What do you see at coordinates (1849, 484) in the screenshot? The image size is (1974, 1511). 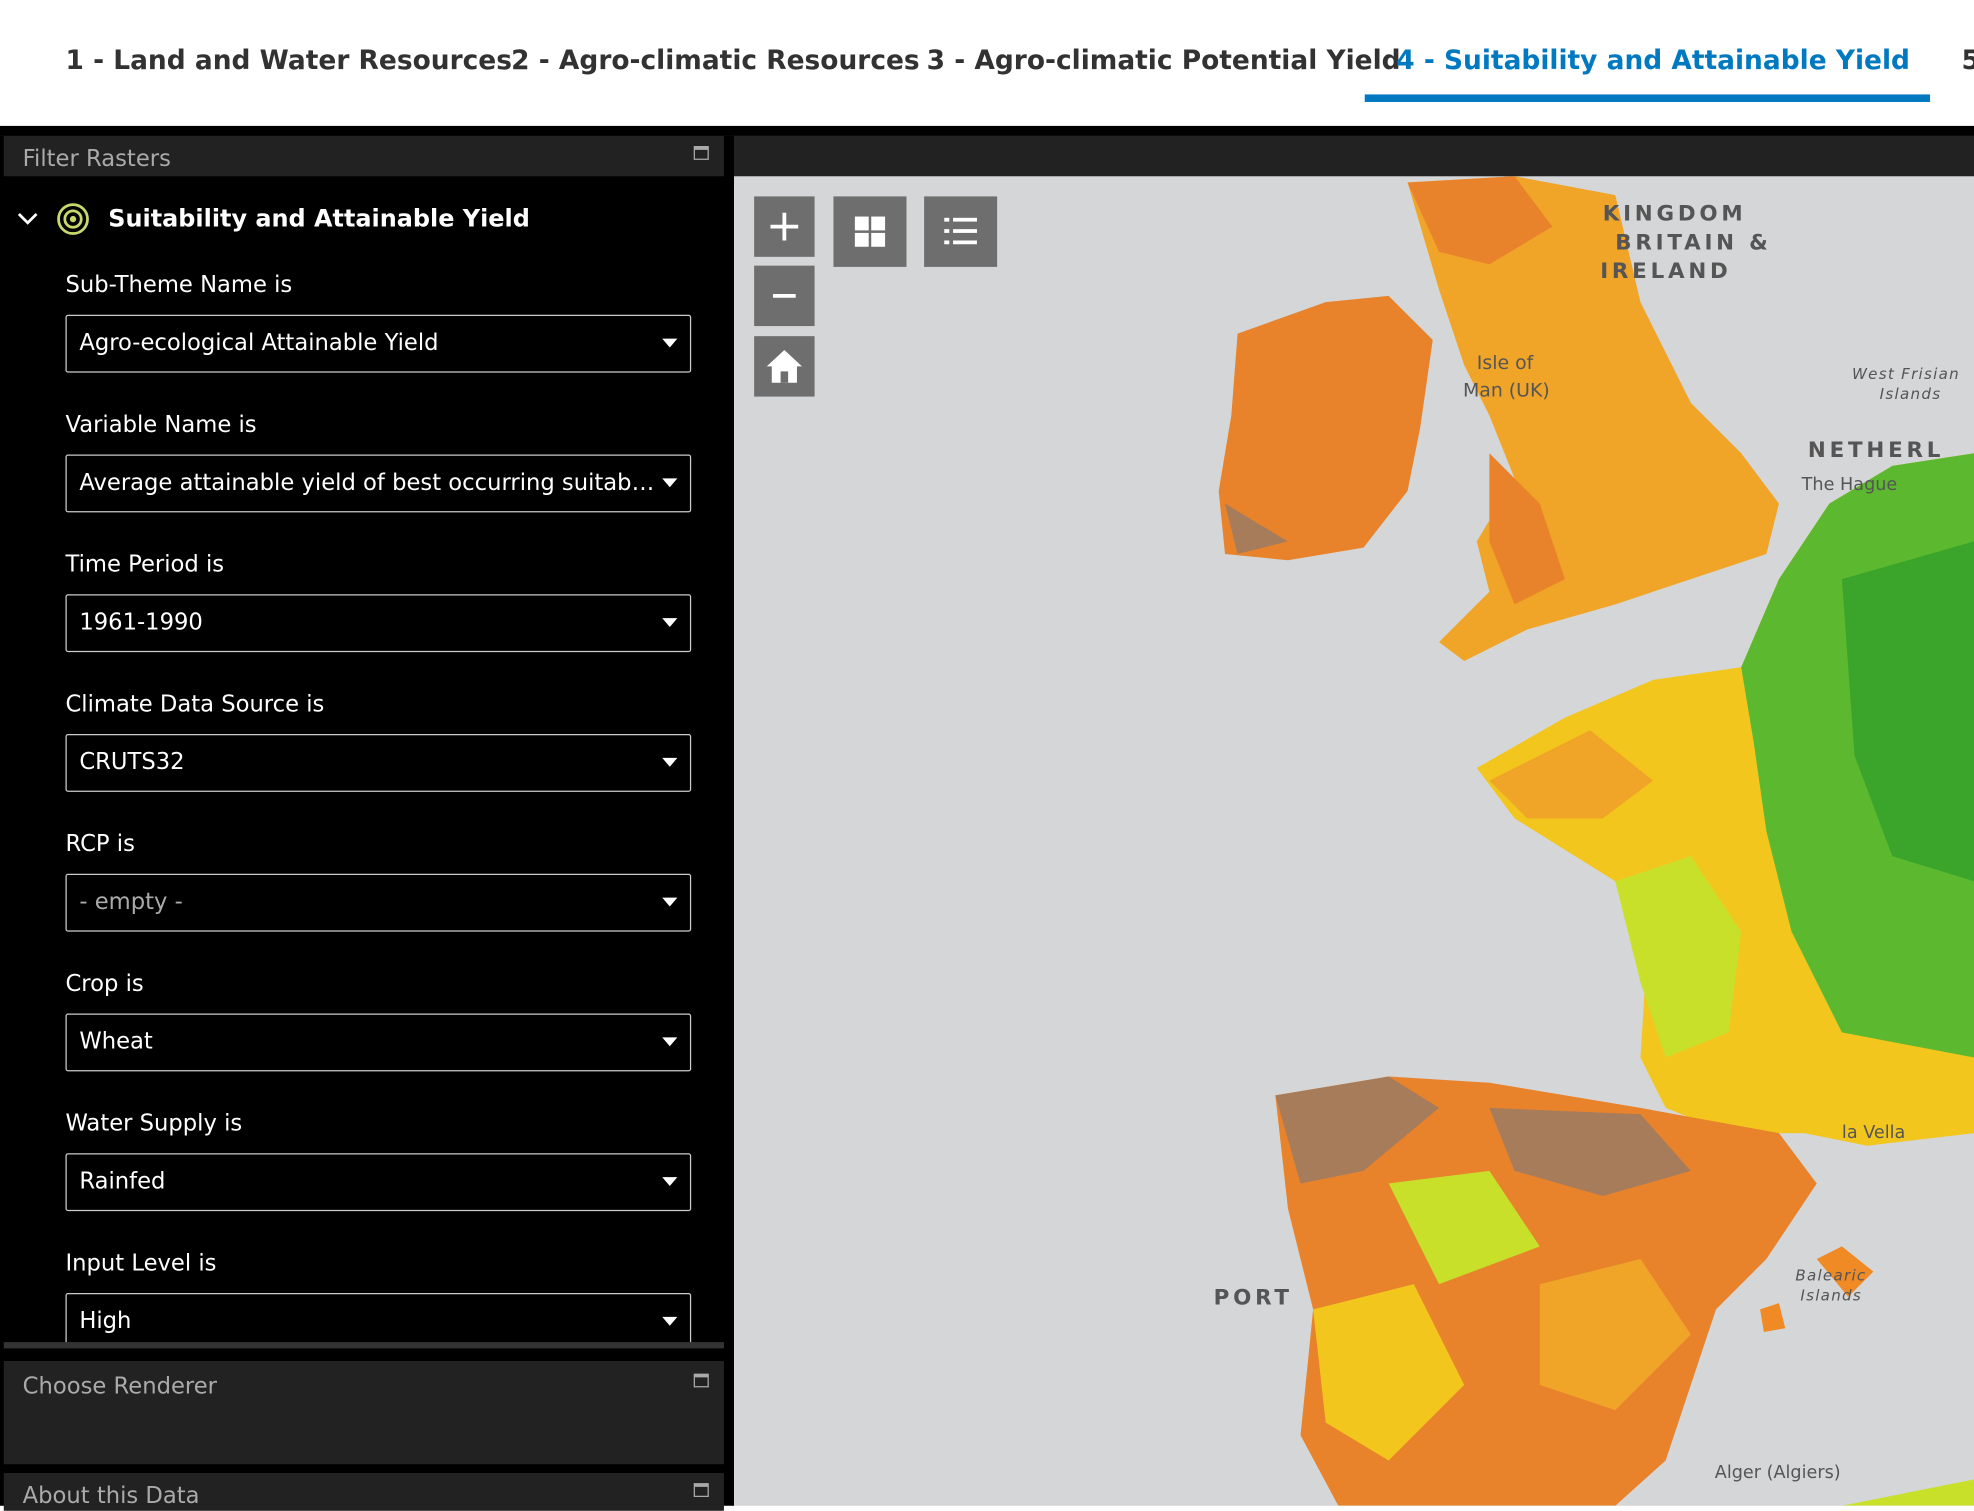 I see `map-label-the-hague: The Hague` at bounding box center [1849, 484].